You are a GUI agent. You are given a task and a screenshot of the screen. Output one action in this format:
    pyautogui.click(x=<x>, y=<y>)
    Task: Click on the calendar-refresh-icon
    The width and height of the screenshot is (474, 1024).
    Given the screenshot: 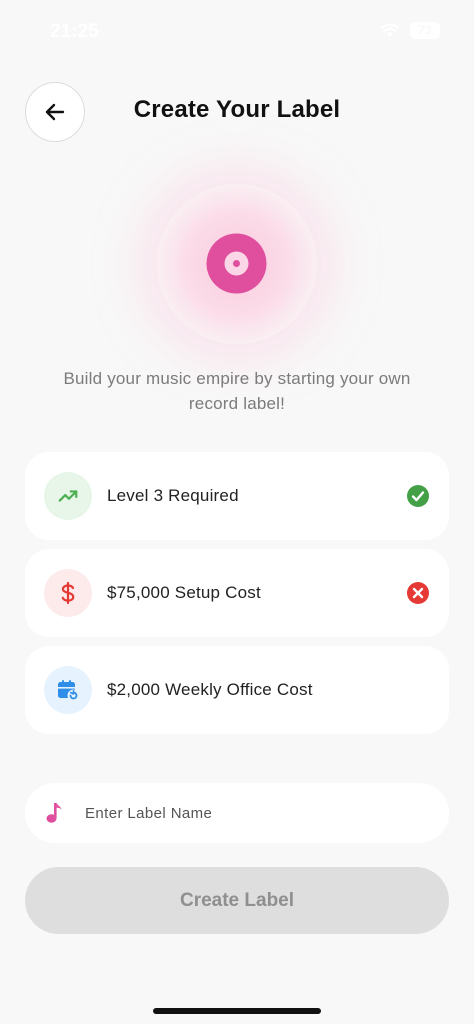 What is the action you would take?
    pyautogui.click(x=69, y=691)
    